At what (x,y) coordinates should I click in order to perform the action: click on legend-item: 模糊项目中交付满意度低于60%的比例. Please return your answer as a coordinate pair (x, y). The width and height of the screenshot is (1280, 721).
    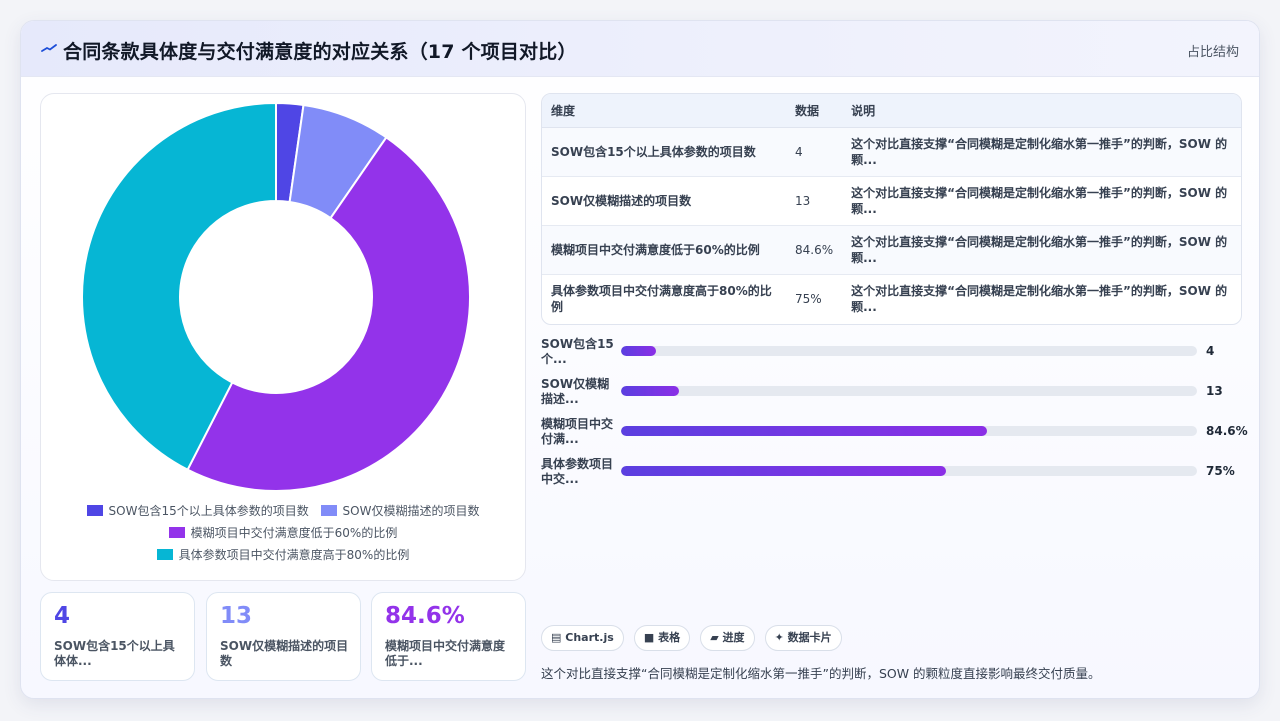
    Looking at the image, I should click on (283, 533).